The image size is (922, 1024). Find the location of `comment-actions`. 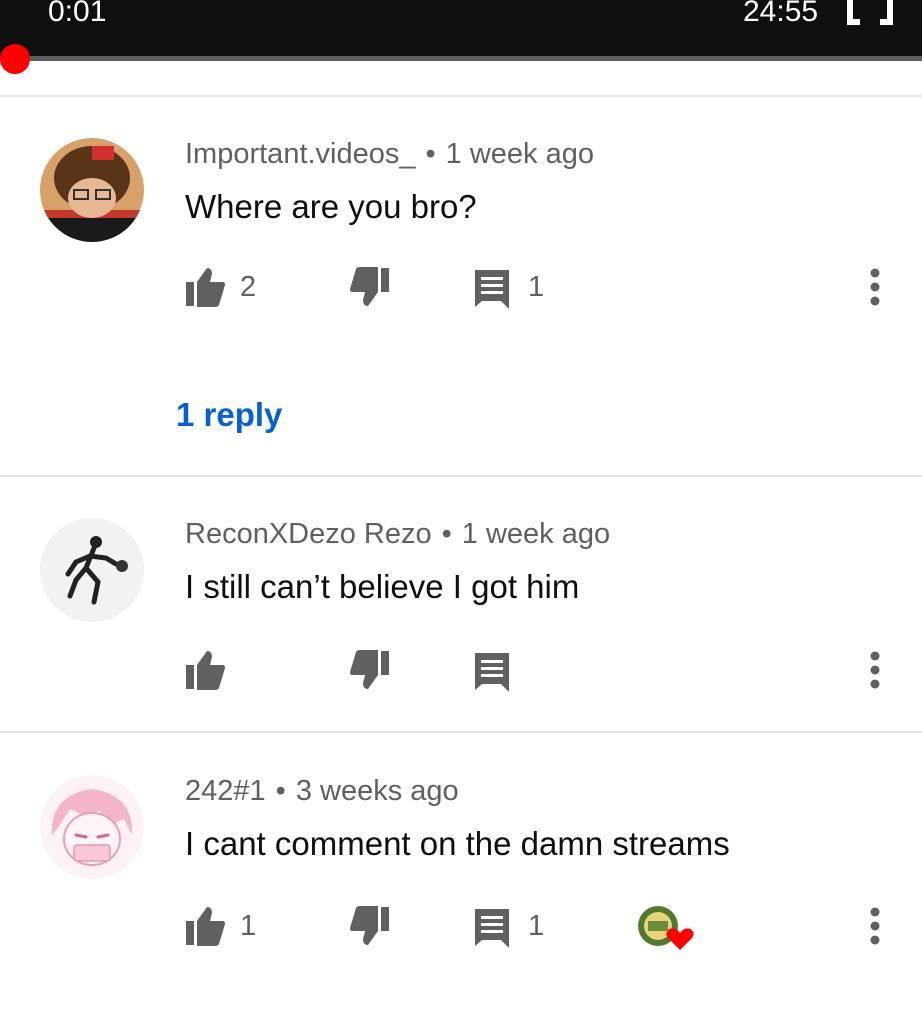

comment-actions is located at coordinates (461, 678).